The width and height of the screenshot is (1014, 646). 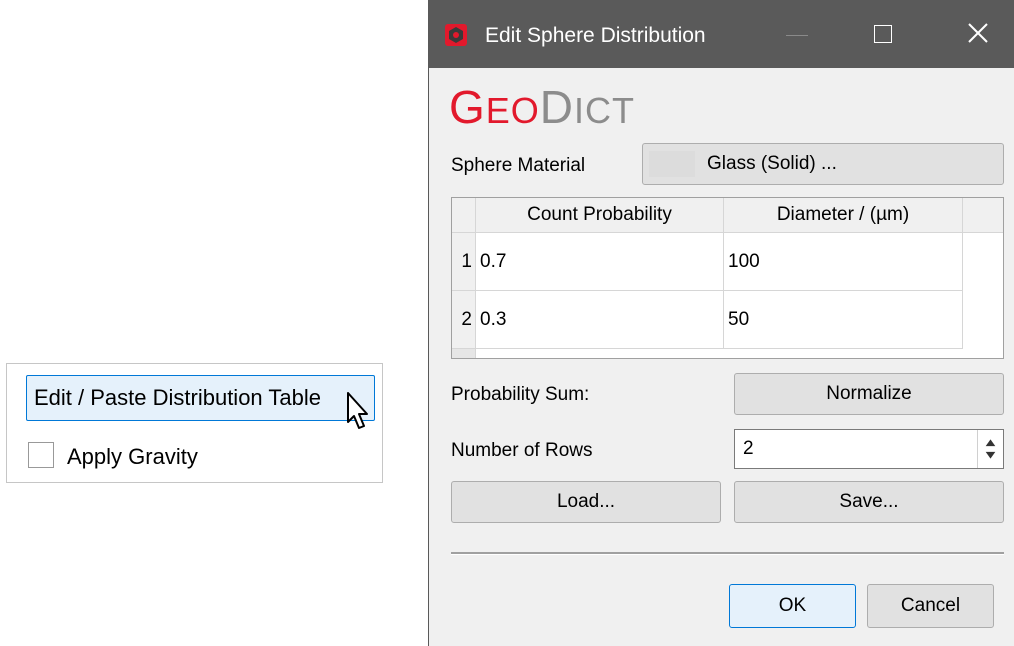 I want to click on row-header-partial, so click(x=464, y=353).